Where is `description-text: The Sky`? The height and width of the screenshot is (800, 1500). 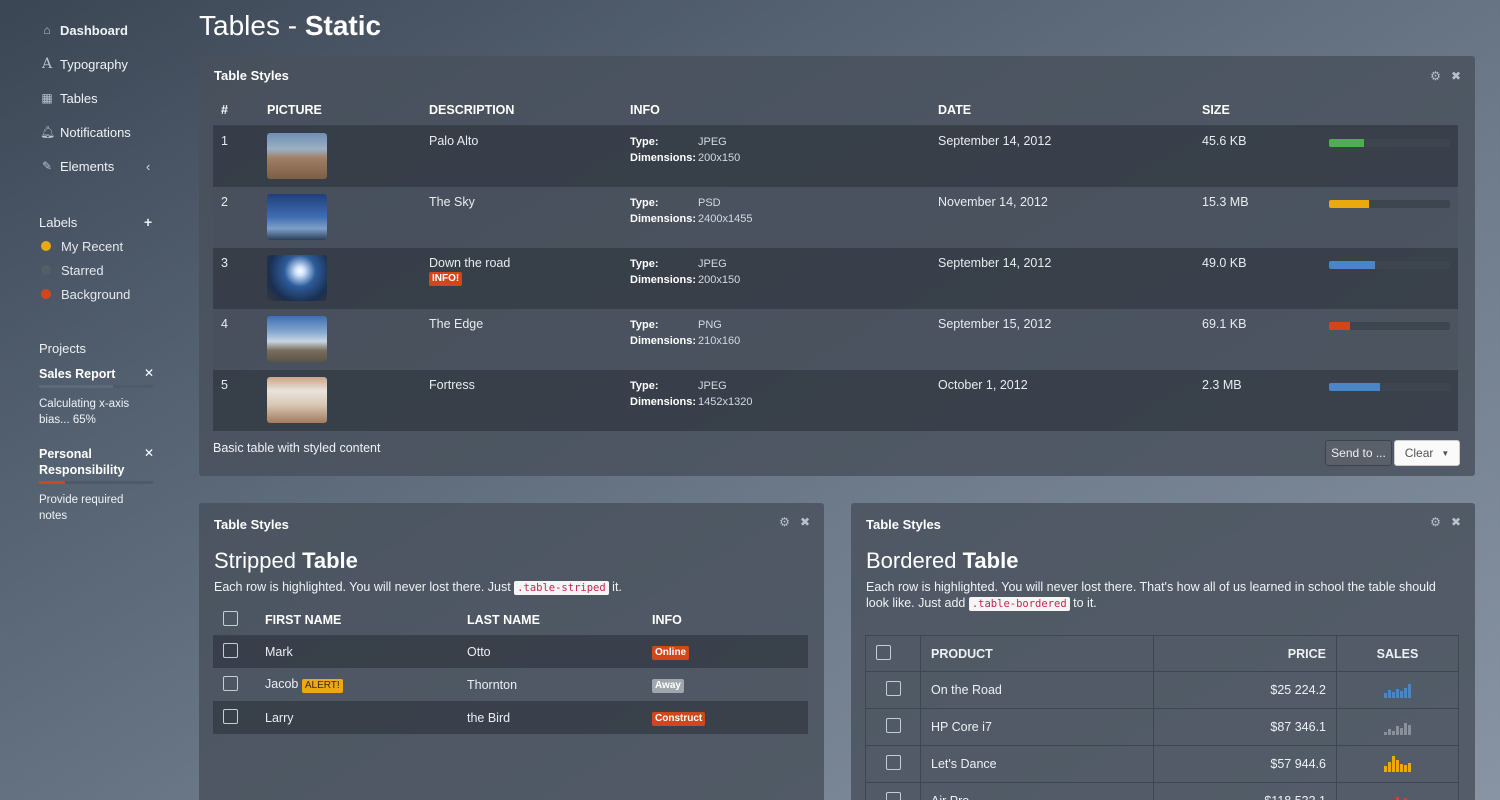 description-text: The Sky is located at coordinates (452, 201).